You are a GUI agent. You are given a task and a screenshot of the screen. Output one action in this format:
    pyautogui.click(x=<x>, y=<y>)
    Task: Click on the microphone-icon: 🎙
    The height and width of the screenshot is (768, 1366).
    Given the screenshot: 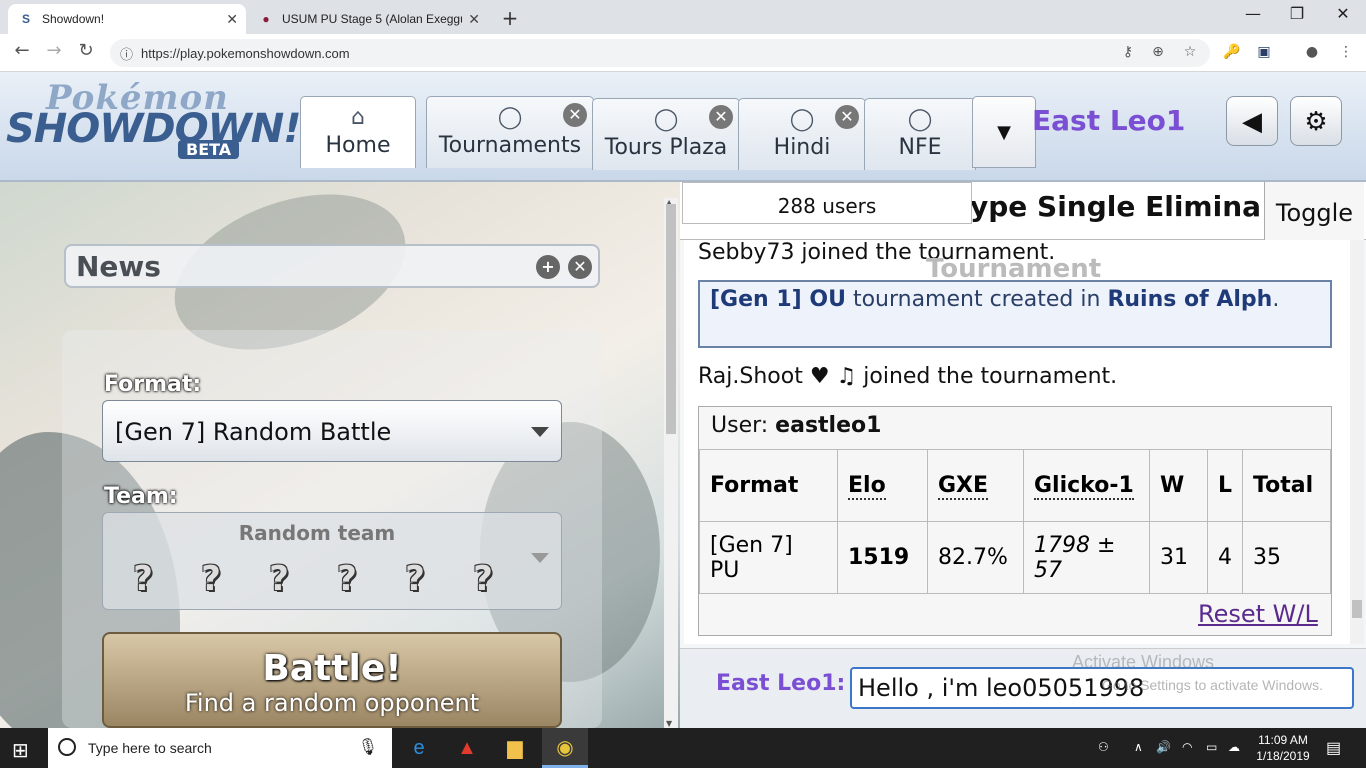 What is the action you would take?
    pyautogui.click(x=368, y=748)
    